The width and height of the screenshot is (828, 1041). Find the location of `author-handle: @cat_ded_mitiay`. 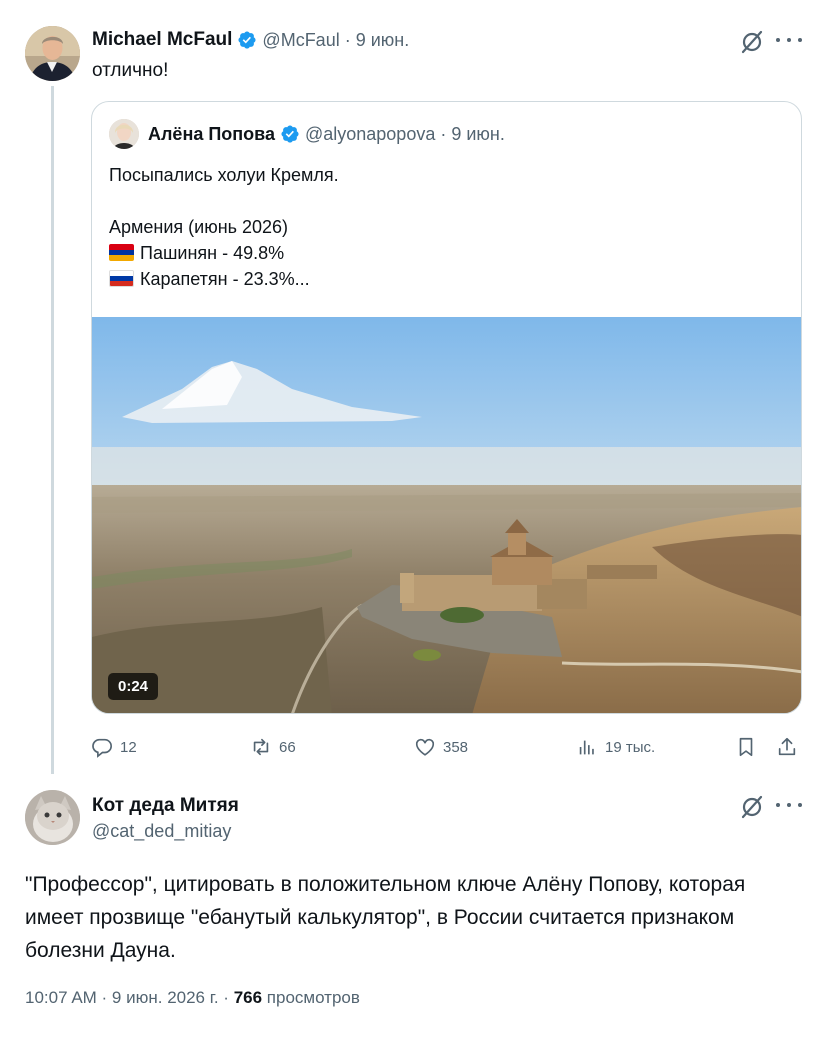

author-handle: @cat_ded_mitiay is located at coordinates (161, 831).